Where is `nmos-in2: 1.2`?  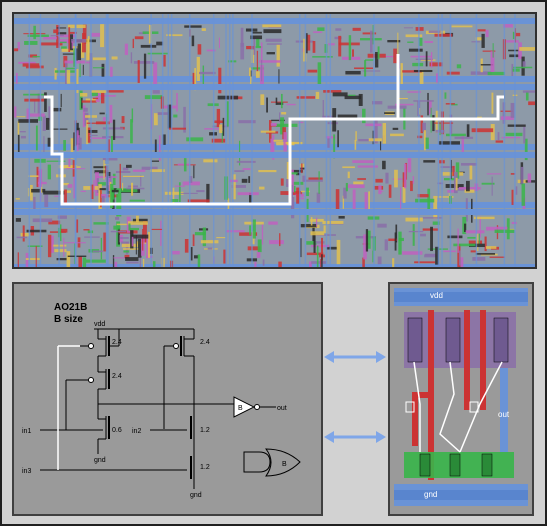
nmos-in2: 1.2 is located at coordinates (200, 428).